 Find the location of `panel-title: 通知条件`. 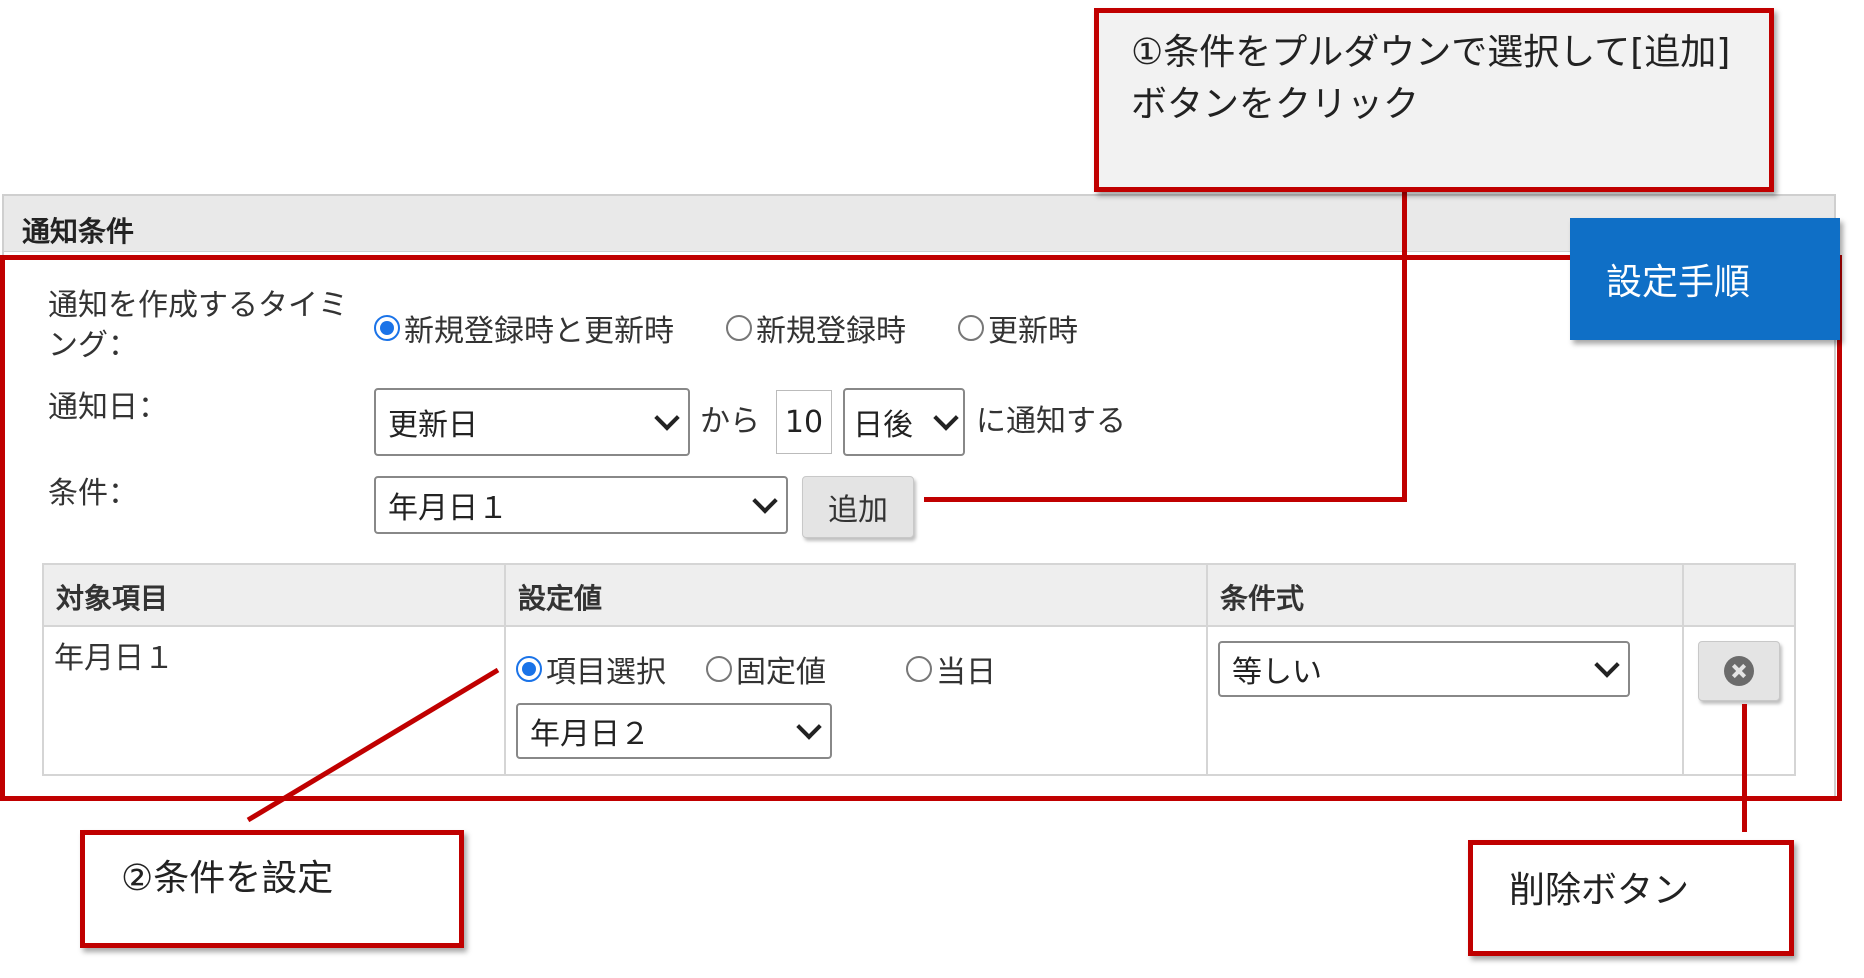

panel-title: 通知条件 is located at coordinates (78, 231).